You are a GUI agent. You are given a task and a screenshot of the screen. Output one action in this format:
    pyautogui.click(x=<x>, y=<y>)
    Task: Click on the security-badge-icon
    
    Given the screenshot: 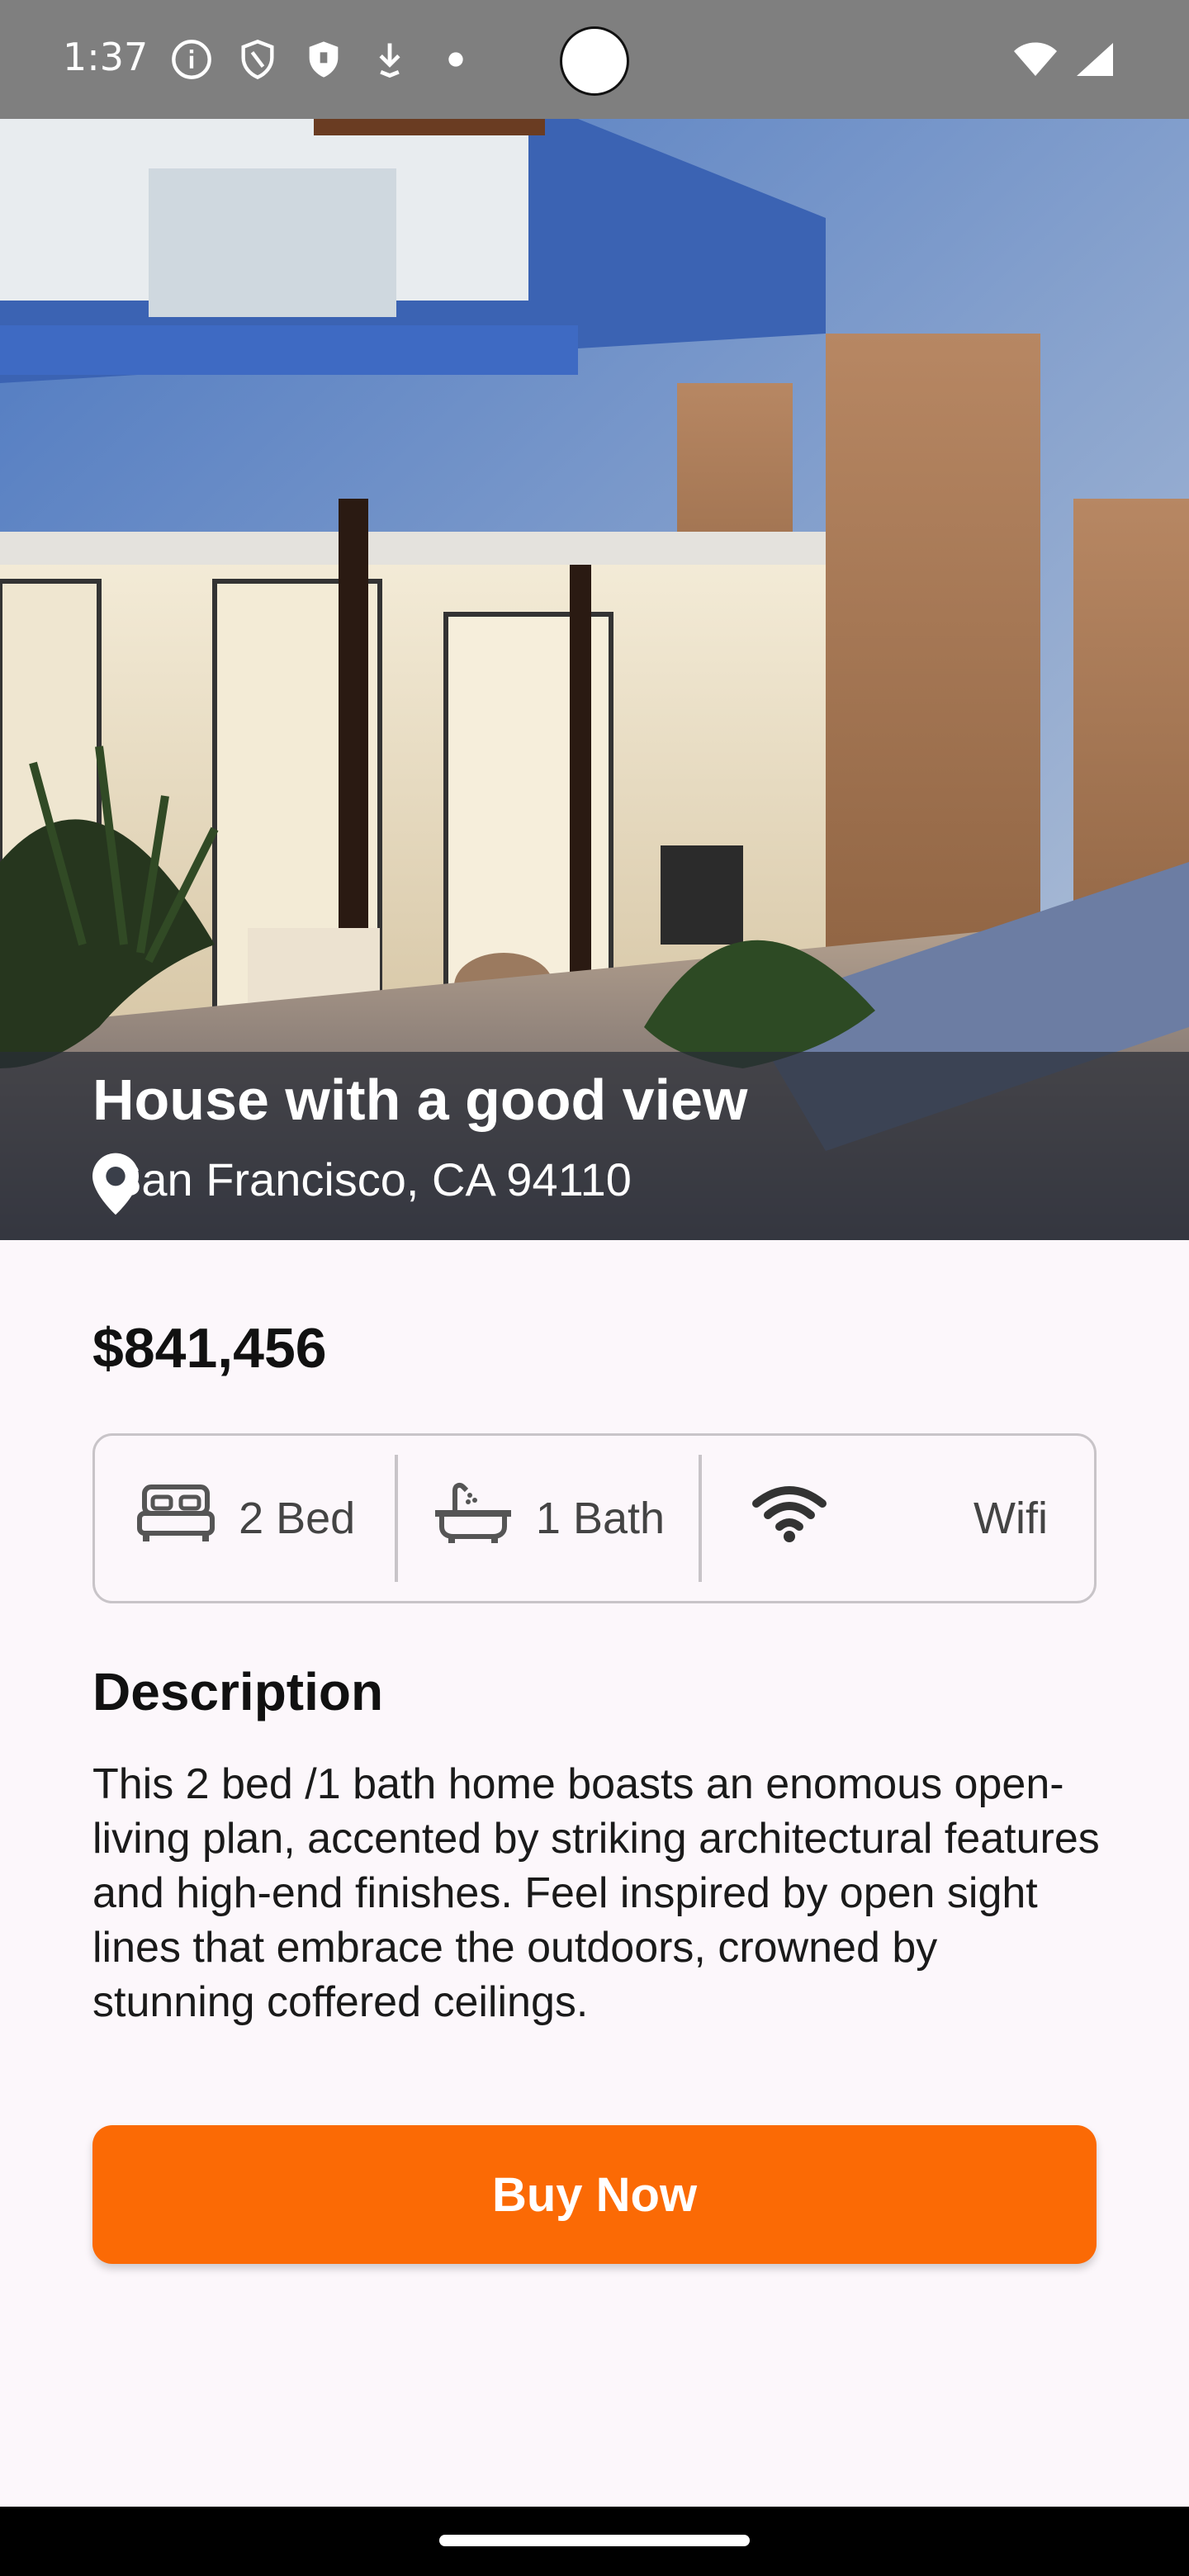 What is the action you would take?
    pyautogui.click(x=323, y=61)
    